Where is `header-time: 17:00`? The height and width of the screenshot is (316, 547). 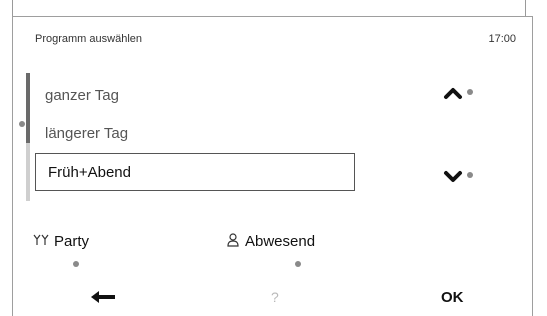 header-time: 17:00 is located at coordinates (502, 39).